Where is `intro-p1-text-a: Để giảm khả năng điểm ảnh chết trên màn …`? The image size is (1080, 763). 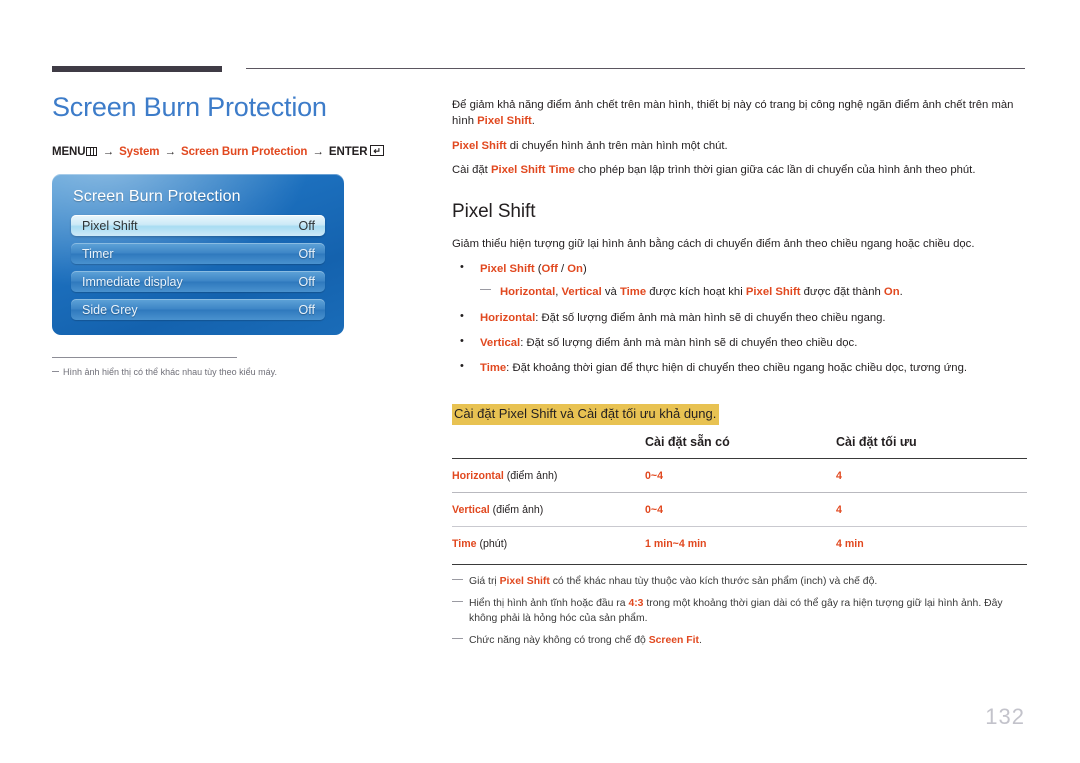
intro-p1-text-a: Để giảm khả năng điểm ảnh chết trên màn … is located at coordinates (733, 113).